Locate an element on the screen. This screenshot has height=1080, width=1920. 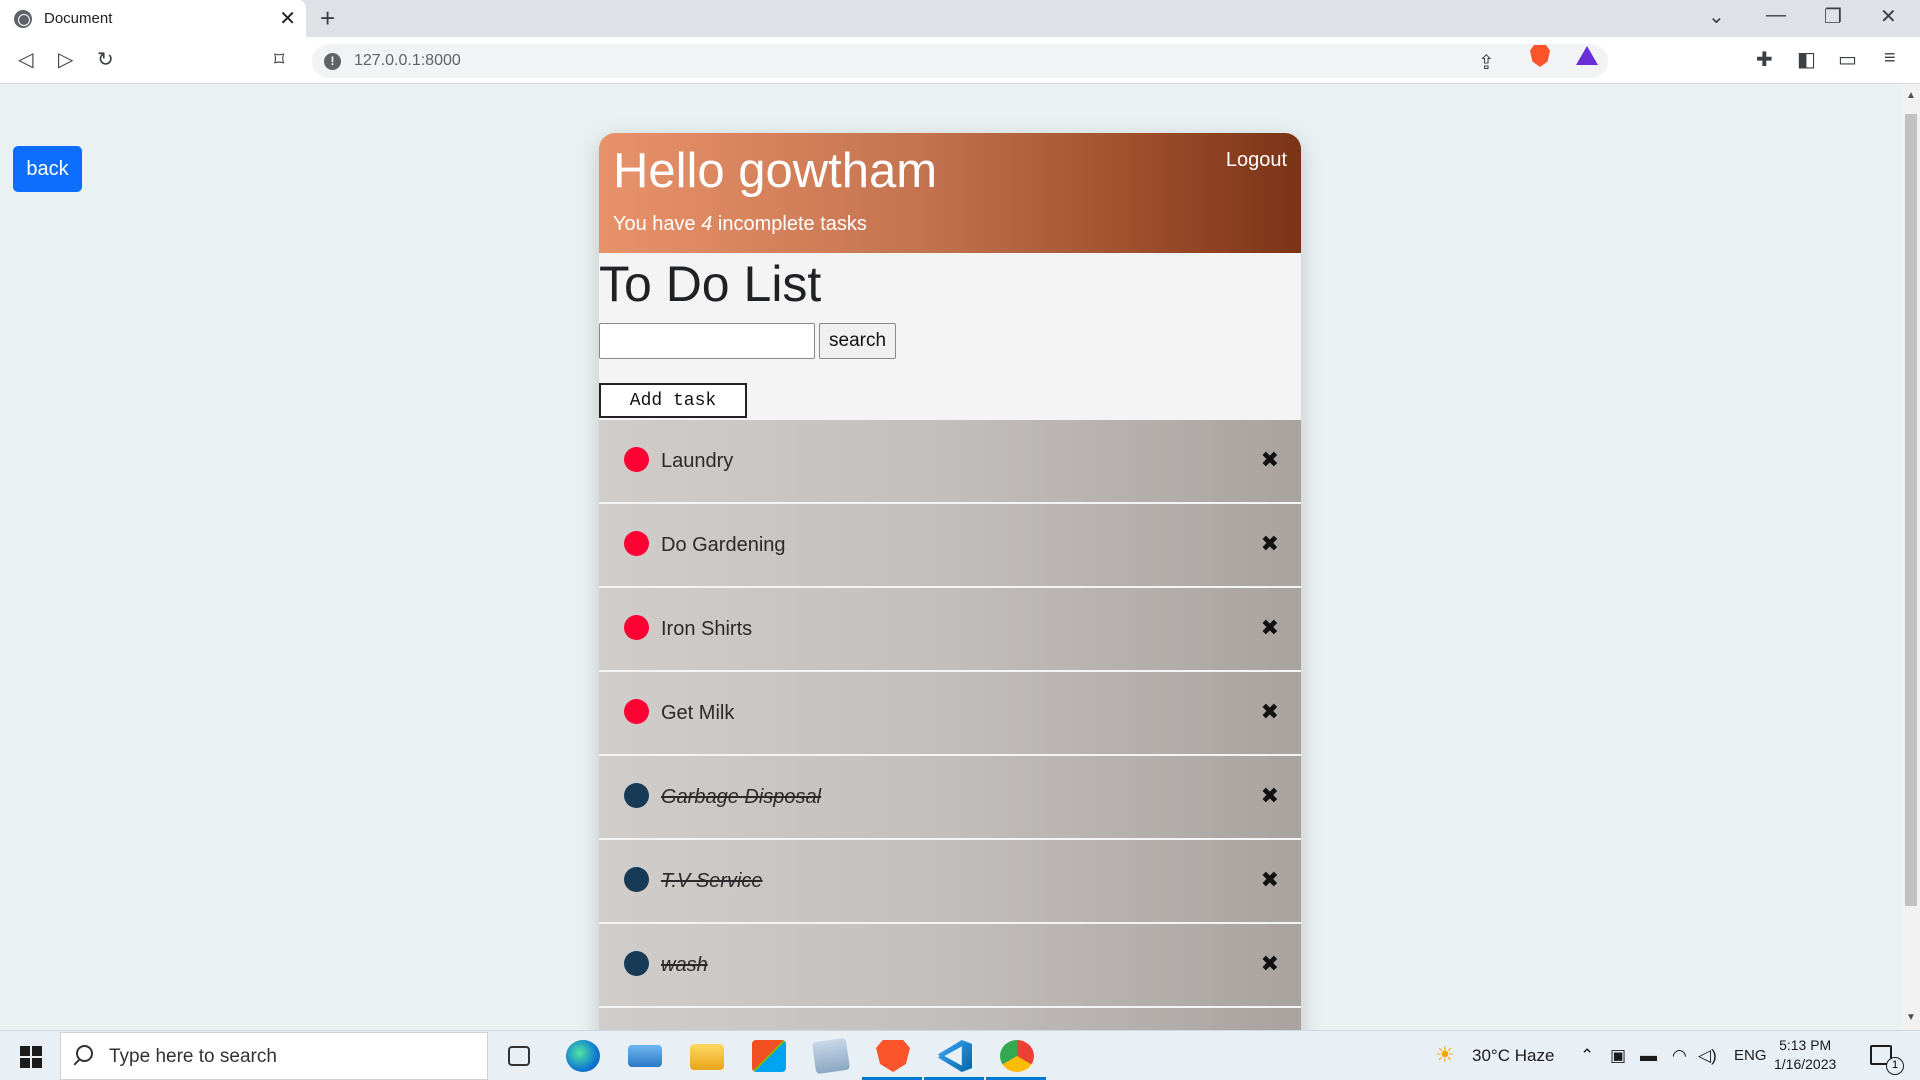
taskbar-search-placeholder: Type here to search is located at coordinates (193, 1057).